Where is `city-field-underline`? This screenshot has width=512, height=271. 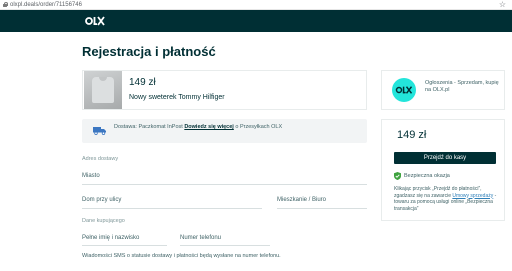 city-field-underline is located at coordinates (224, 184).